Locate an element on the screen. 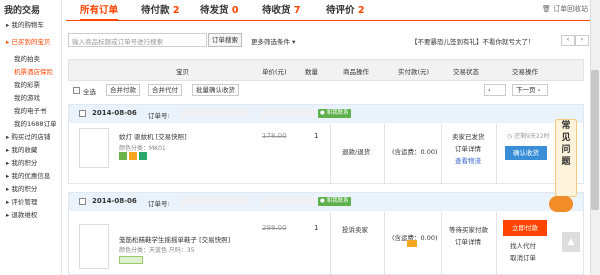  tab: 待发货 0 is located at coordinates (219, 9).